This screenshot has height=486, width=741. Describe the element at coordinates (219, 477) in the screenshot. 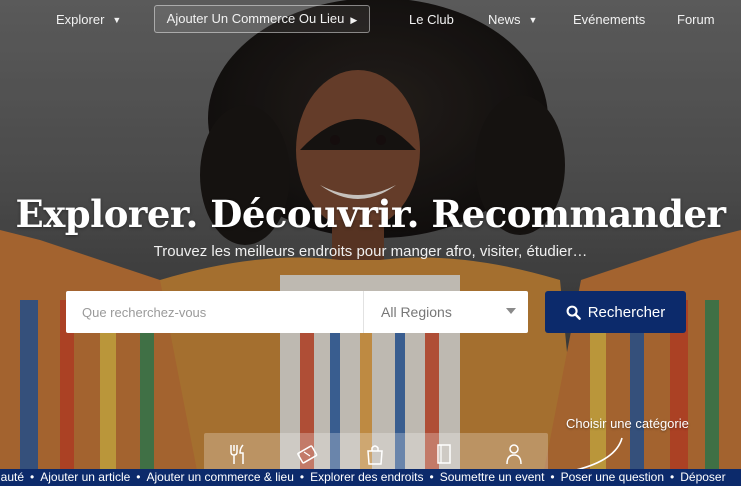

I see `ticker-item: Ajouter un commerce & lieu` at that location.